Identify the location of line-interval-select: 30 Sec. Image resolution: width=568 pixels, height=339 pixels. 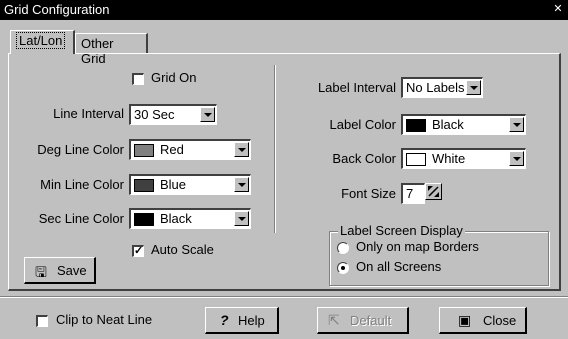
(173, 114).